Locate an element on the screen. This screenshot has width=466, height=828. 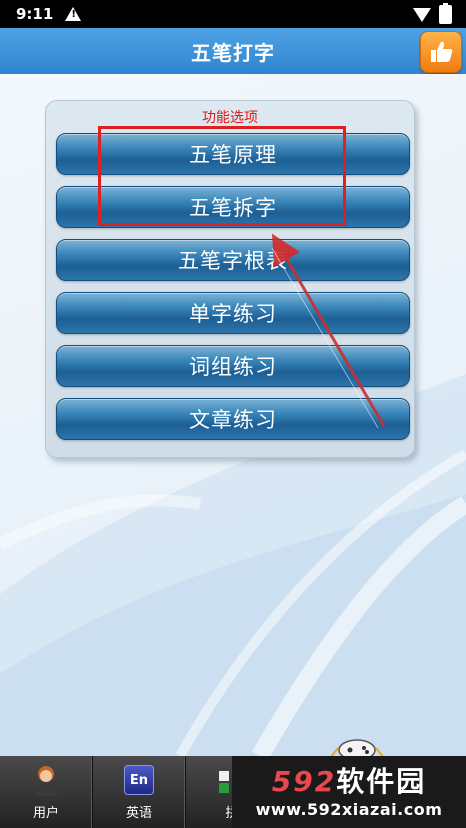
battery-icon is located at coordinates (445, 13).